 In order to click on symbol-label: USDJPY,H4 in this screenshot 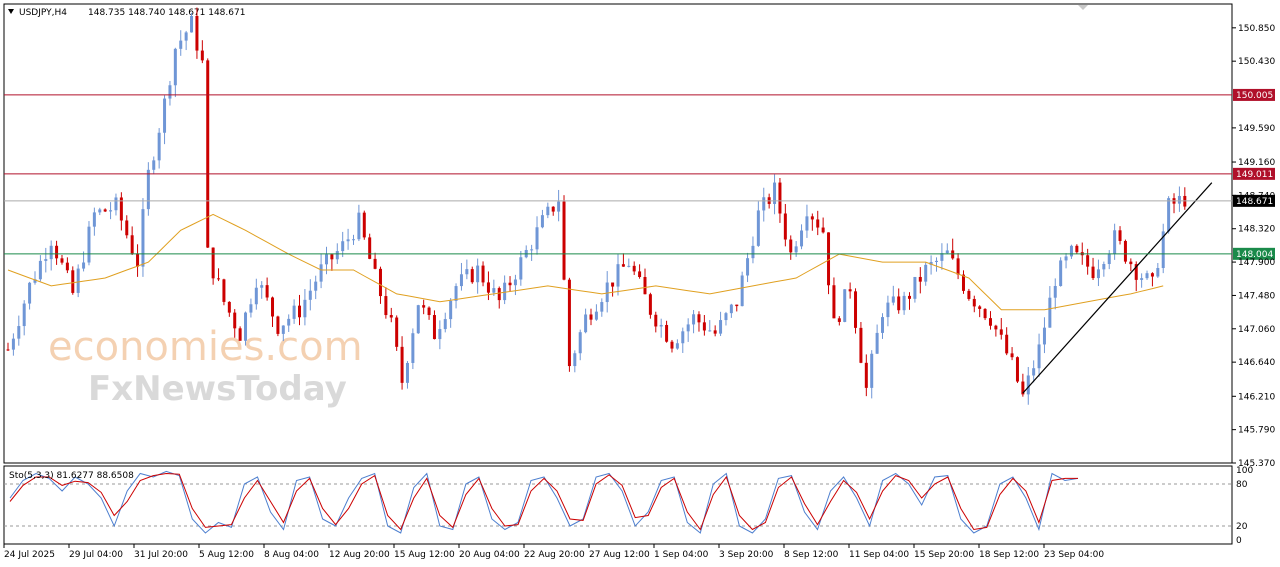, I will do `click(43, 13)`.